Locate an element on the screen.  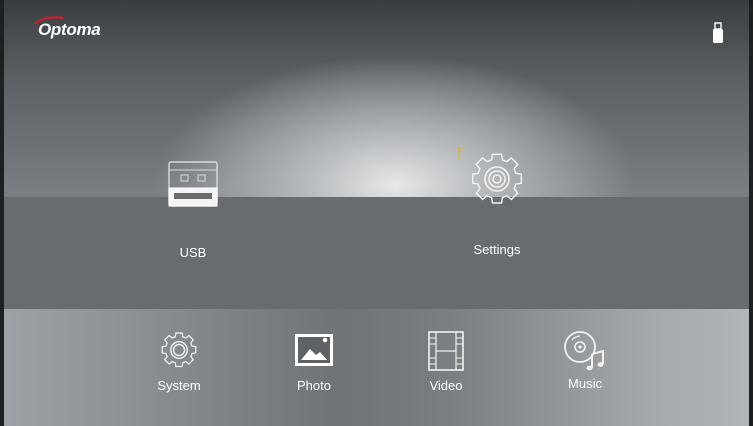
video-label: Video is located at coordinates (446, 385).